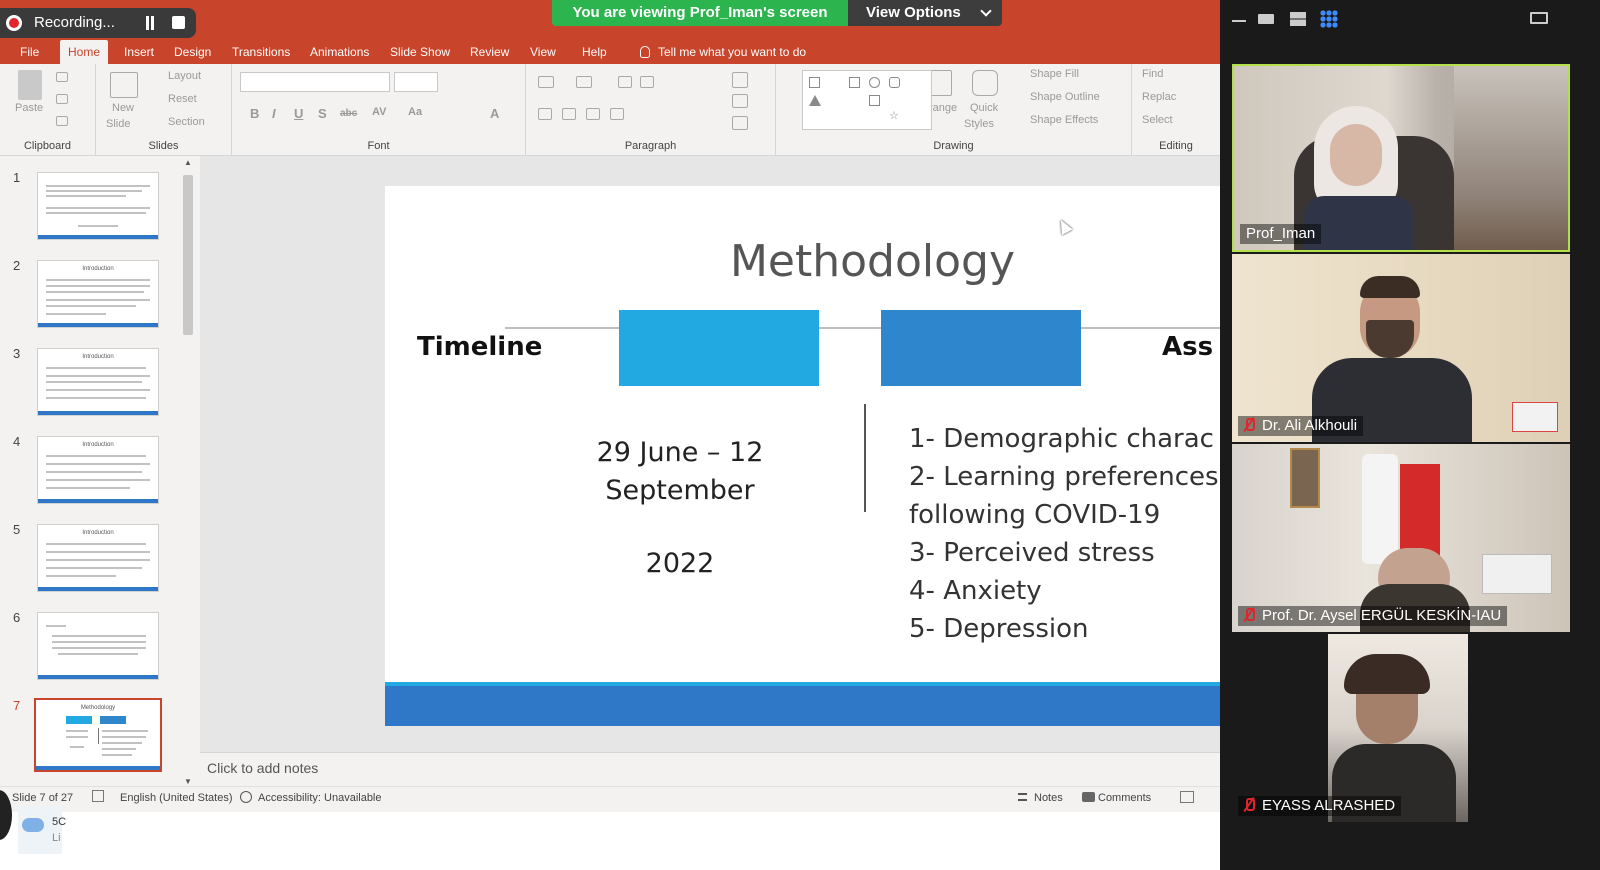 The height and width of the screenshot is (870, 1600). What do you see at coordinates (29, 52) in the screenshot?
I see `tab-file: File` at bounding box center [29, 52].